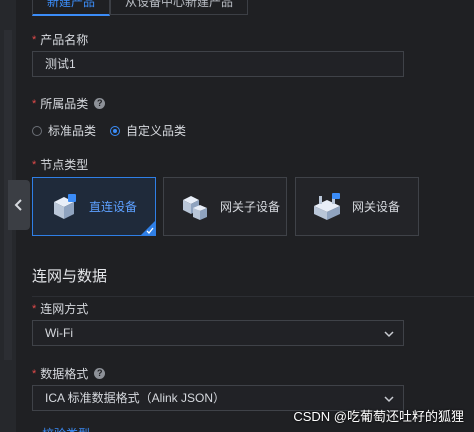 The width and height of the screenshot is (474, 432). I want to click on collapse-sidebar-button, so click(19, 205).